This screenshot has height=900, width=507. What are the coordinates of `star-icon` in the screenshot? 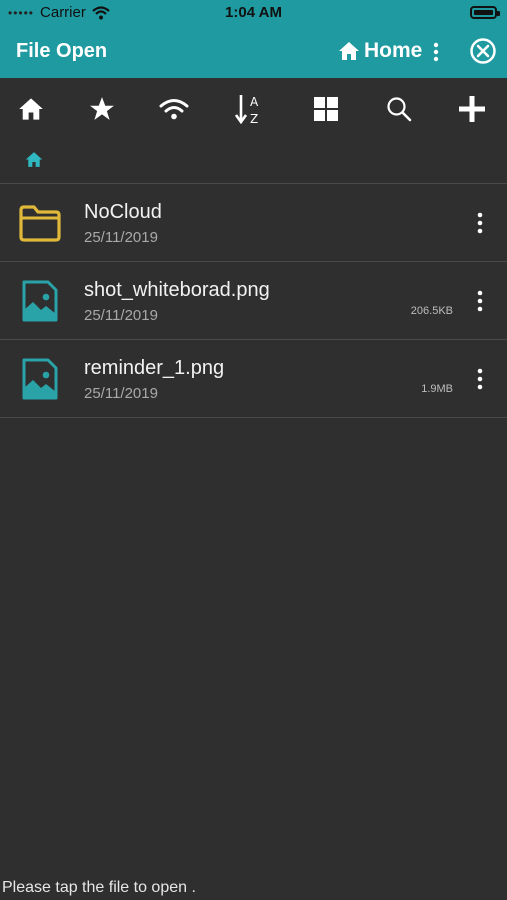 It's located at (102, 108).